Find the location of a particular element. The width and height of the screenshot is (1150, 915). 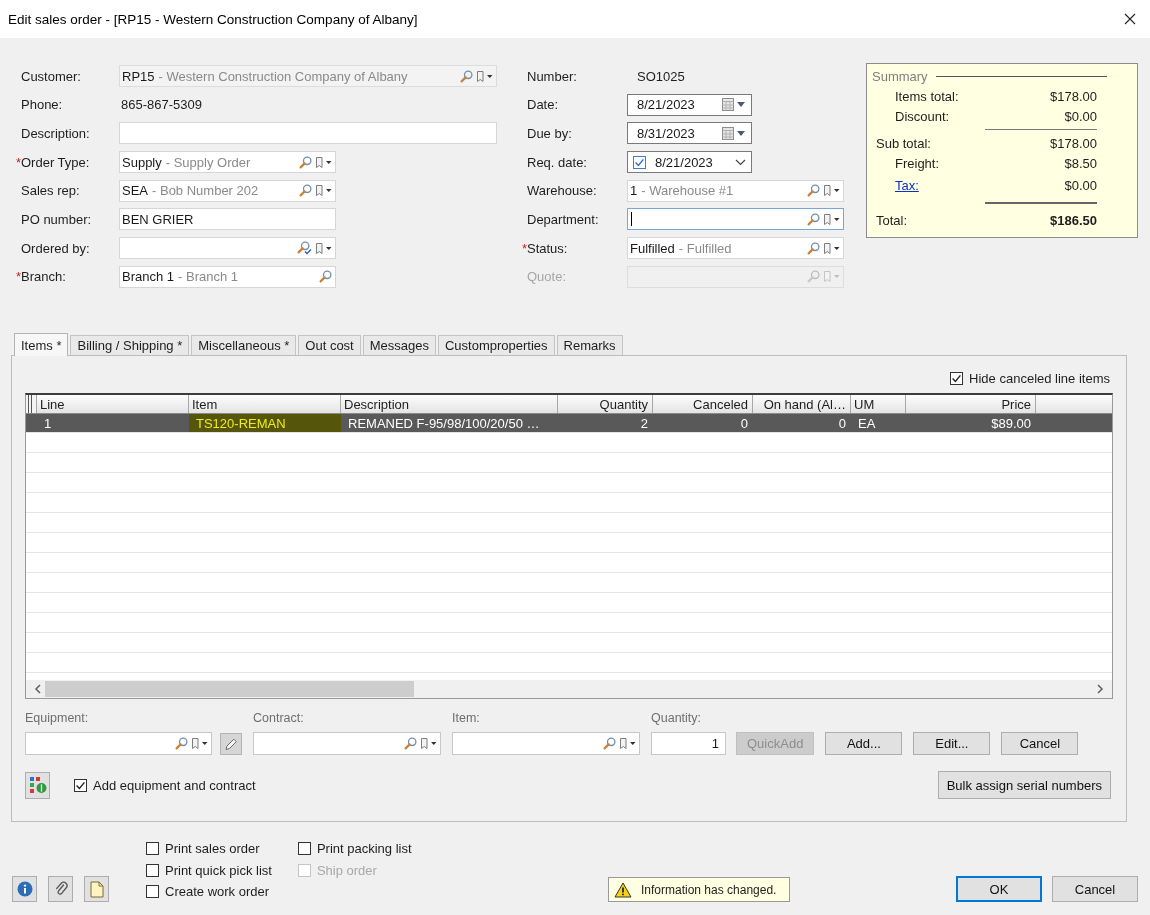

column-header: UM is located at coordinates (878, 404).